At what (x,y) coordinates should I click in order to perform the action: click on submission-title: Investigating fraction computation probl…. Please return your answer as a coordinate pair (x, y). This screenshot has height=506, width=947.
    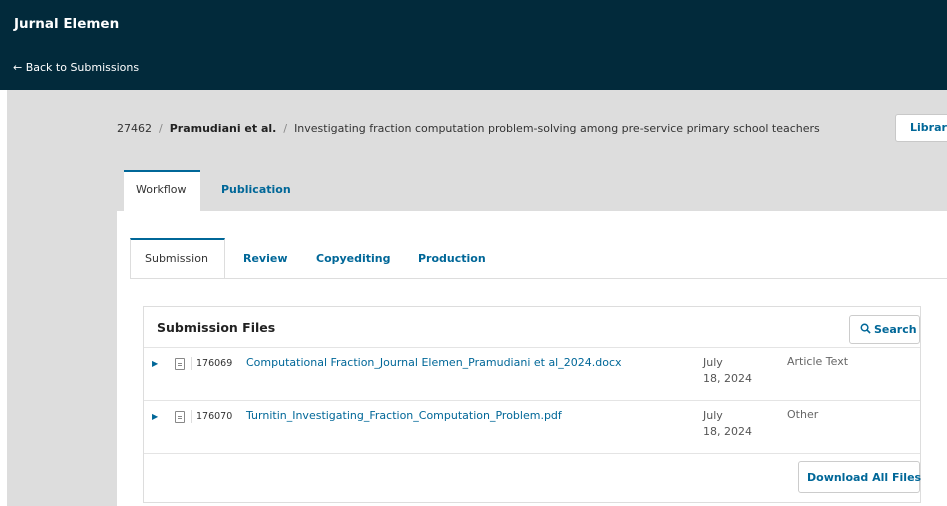
    Looking at the image, I should click on (557, 128).